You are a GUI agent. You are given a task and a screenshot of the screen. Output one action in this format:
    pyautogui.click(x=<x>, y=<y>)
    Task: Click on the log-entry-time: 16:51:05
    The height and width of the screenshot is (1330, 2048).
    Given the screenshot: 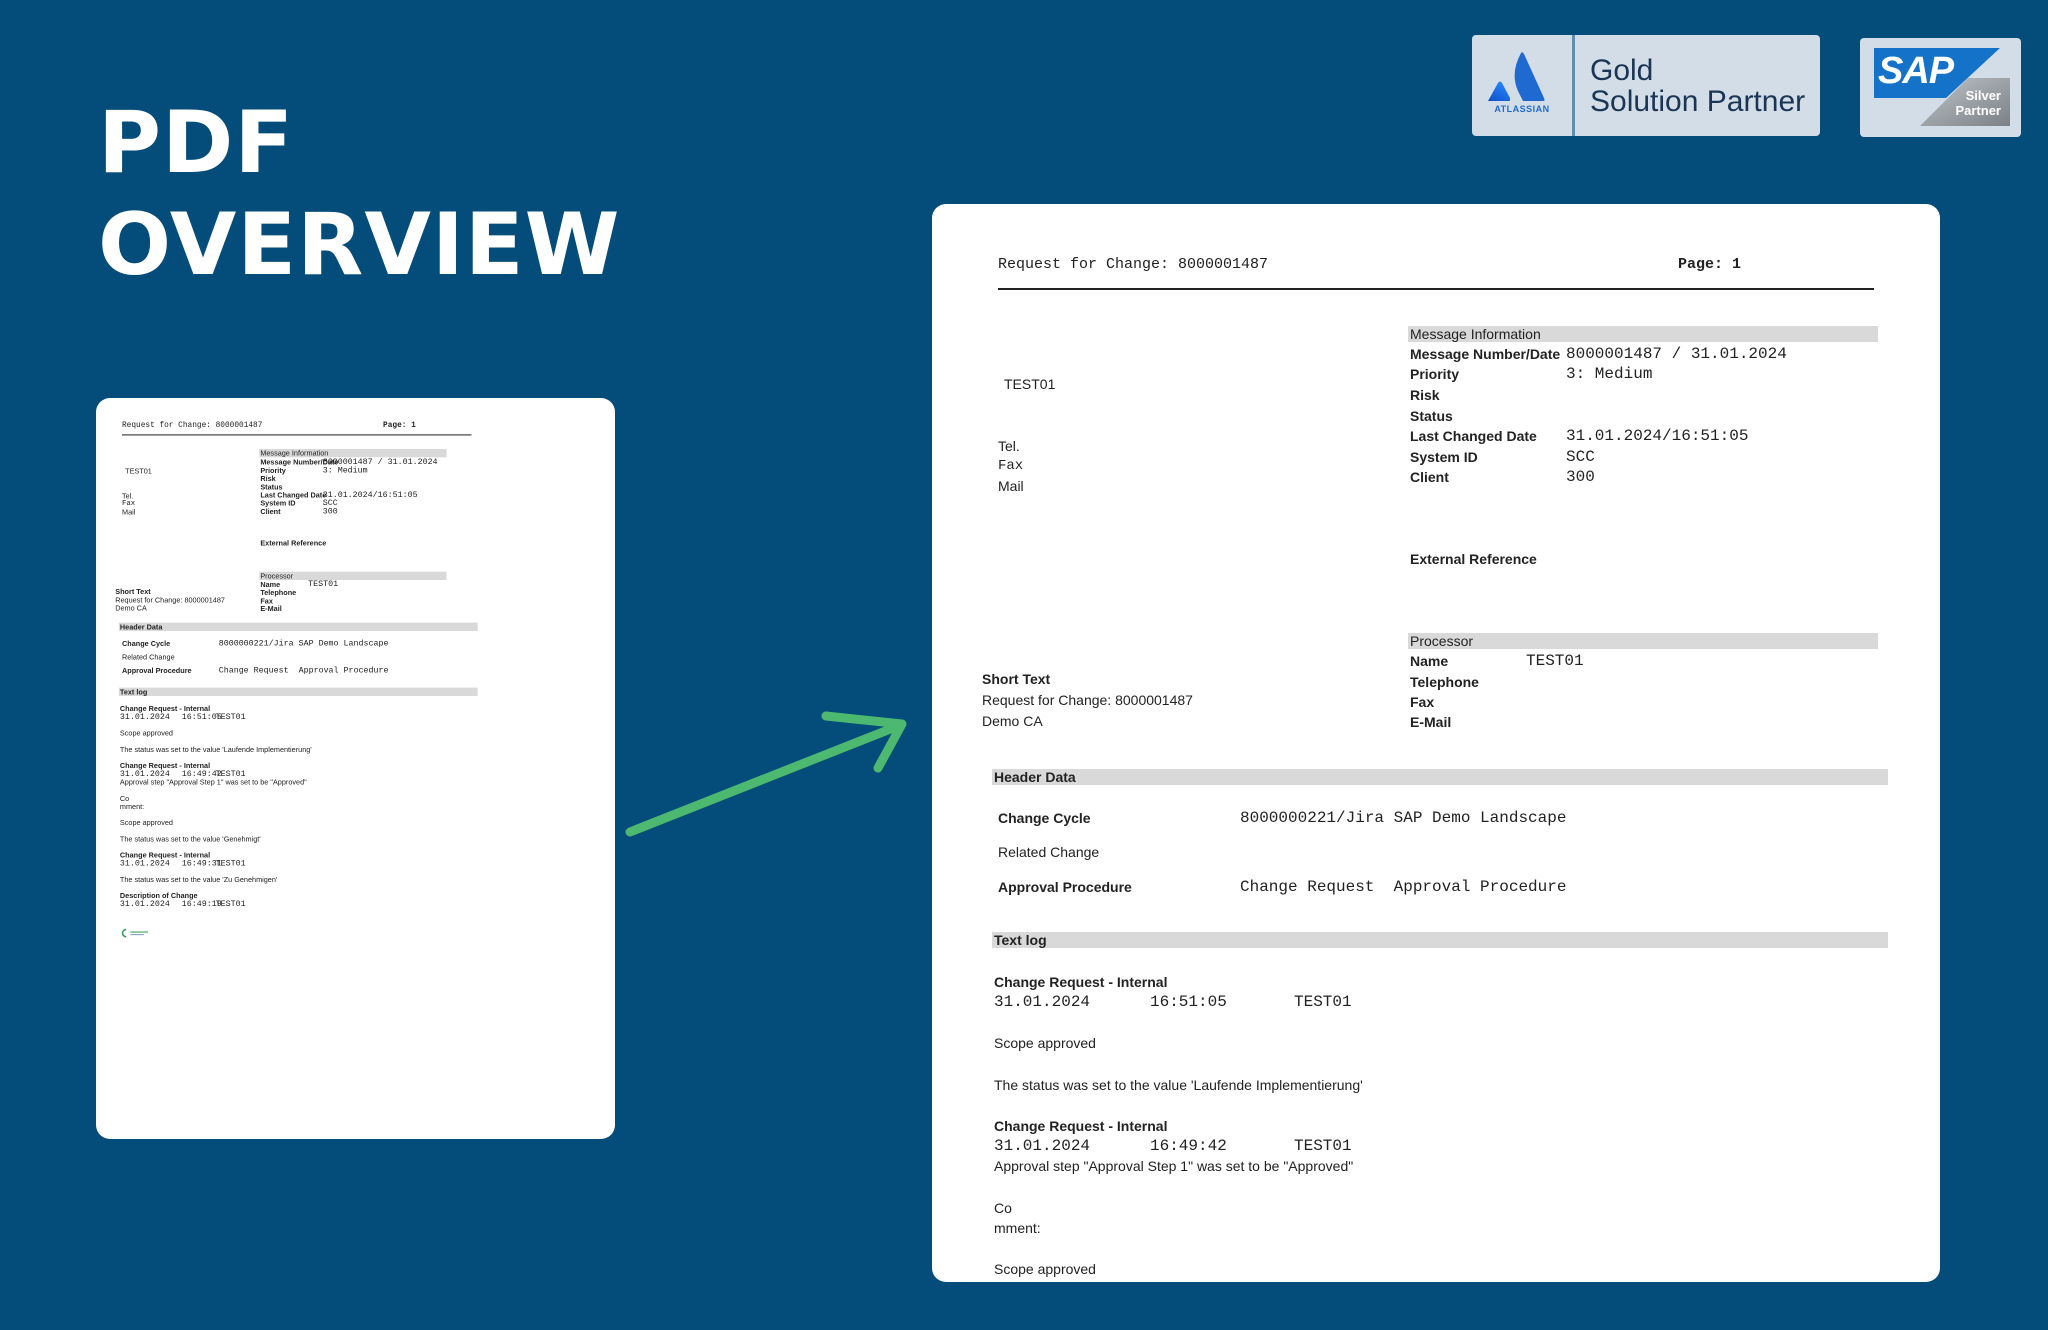 What is the action you would take?
    pyautogui.click(x=1188, y=1002)
    